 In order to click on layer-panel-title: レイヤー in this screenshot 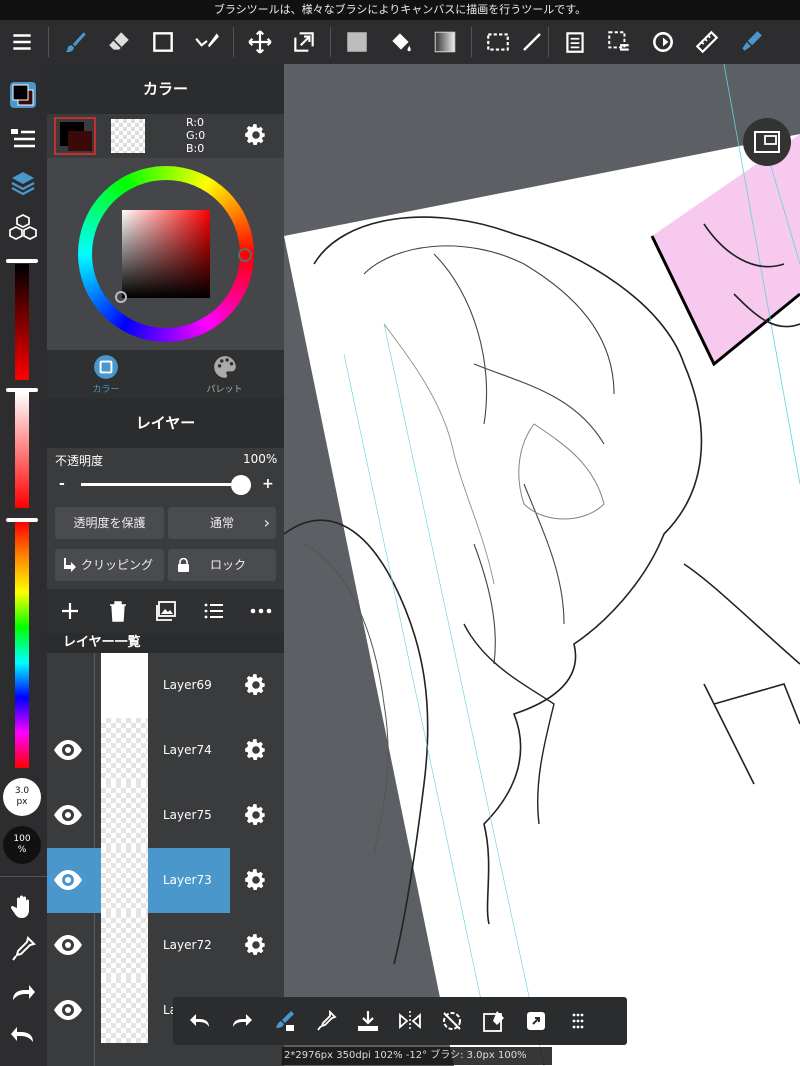, I will do `click(165, 423)`.